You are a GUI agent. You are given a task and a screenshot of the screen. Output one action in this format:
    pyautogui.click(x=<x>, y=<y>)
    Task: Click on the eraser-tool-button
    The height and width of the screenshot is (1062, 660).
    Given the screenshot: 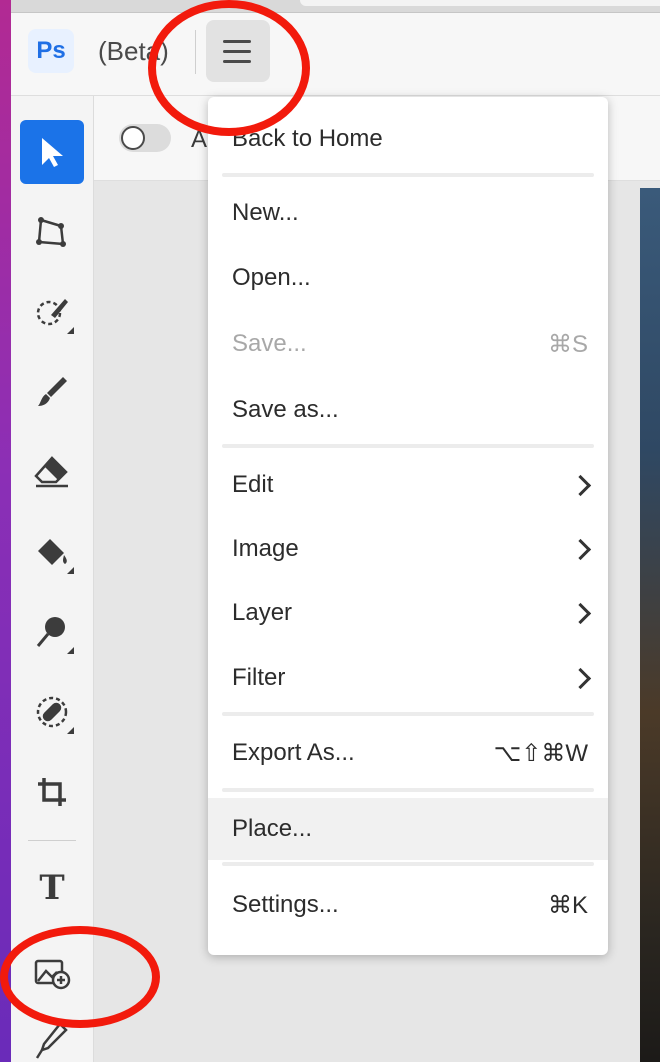 What is the action you would take?
    pyautogui.click(x=52, y=472)
    